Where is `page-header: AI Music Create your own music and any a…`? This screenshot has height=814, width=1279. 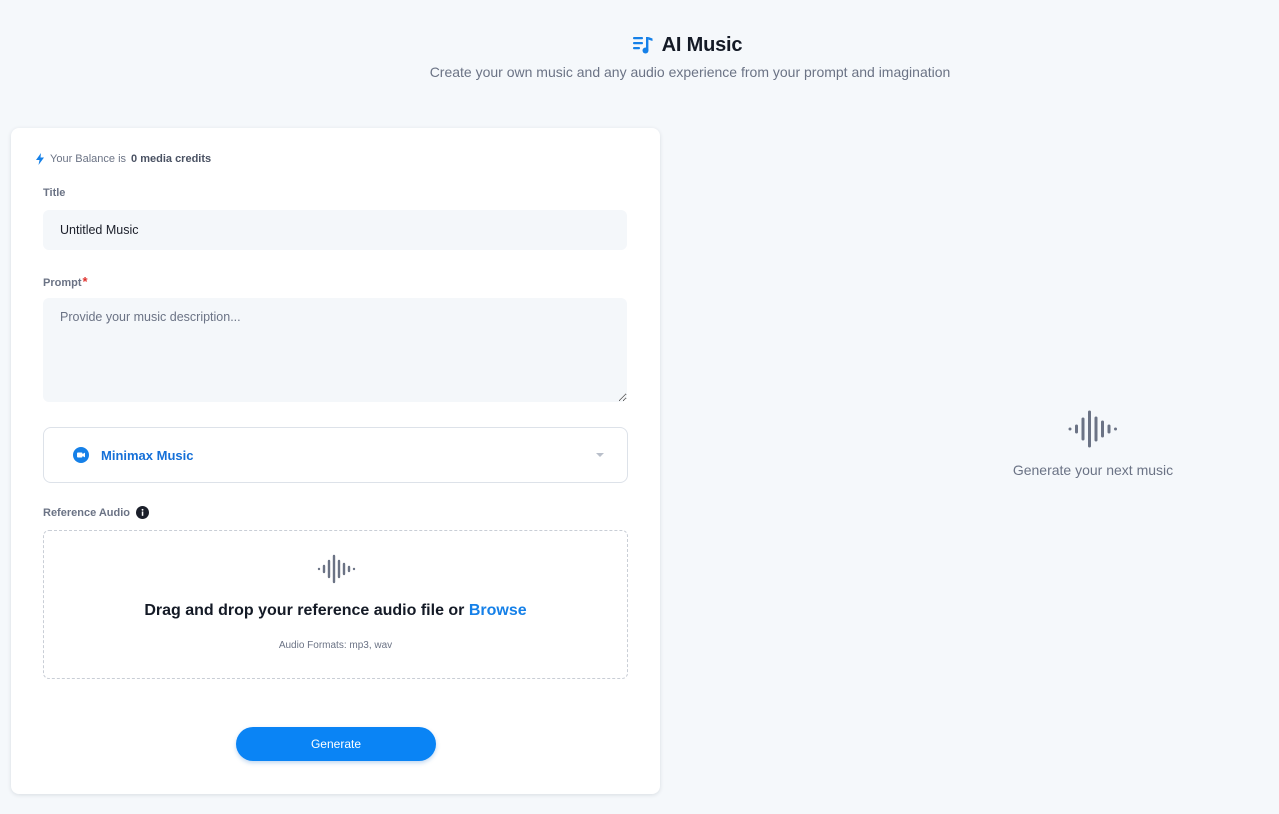
page-header: AI Music Create your own music and any a… is located at coordinates (640, 56).